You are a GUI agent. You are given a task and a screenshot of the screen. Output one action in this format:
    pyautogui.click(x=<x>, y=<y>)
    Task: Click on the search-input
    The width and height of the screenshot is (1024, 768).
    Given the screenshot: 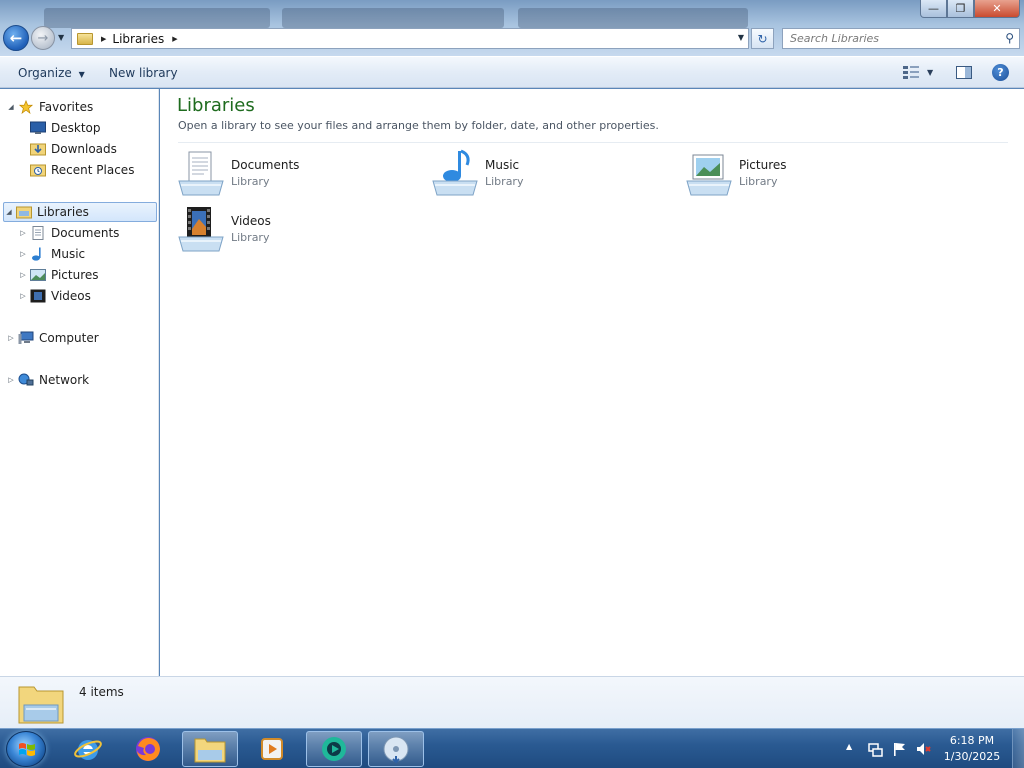 What is the action you would take?
    pyautogui.click(x=895, y=38)
    